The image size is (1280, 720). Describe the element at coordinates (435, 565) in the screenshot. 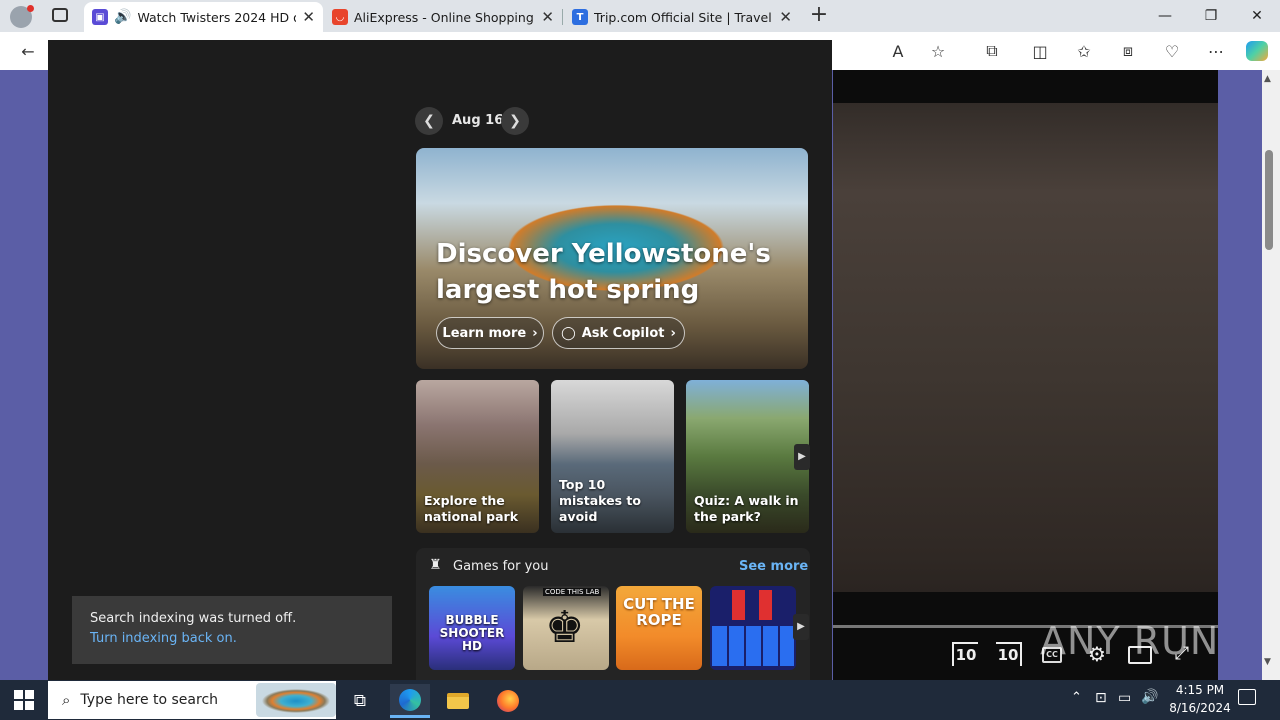

I see `games-icon: ♜` at that location.